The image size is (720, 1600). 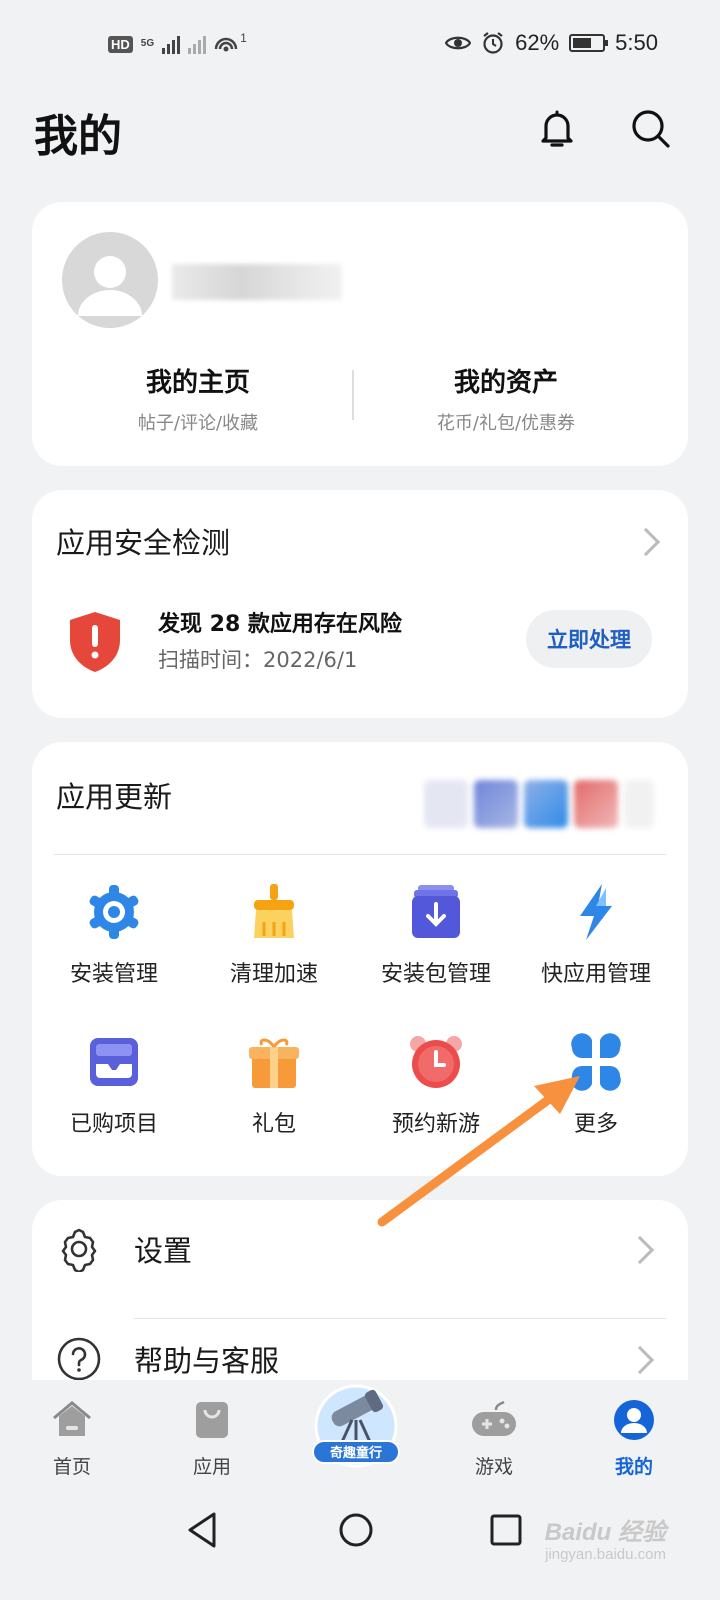 I want to click on item-label: 礼包, so click(x=273, y=1124).